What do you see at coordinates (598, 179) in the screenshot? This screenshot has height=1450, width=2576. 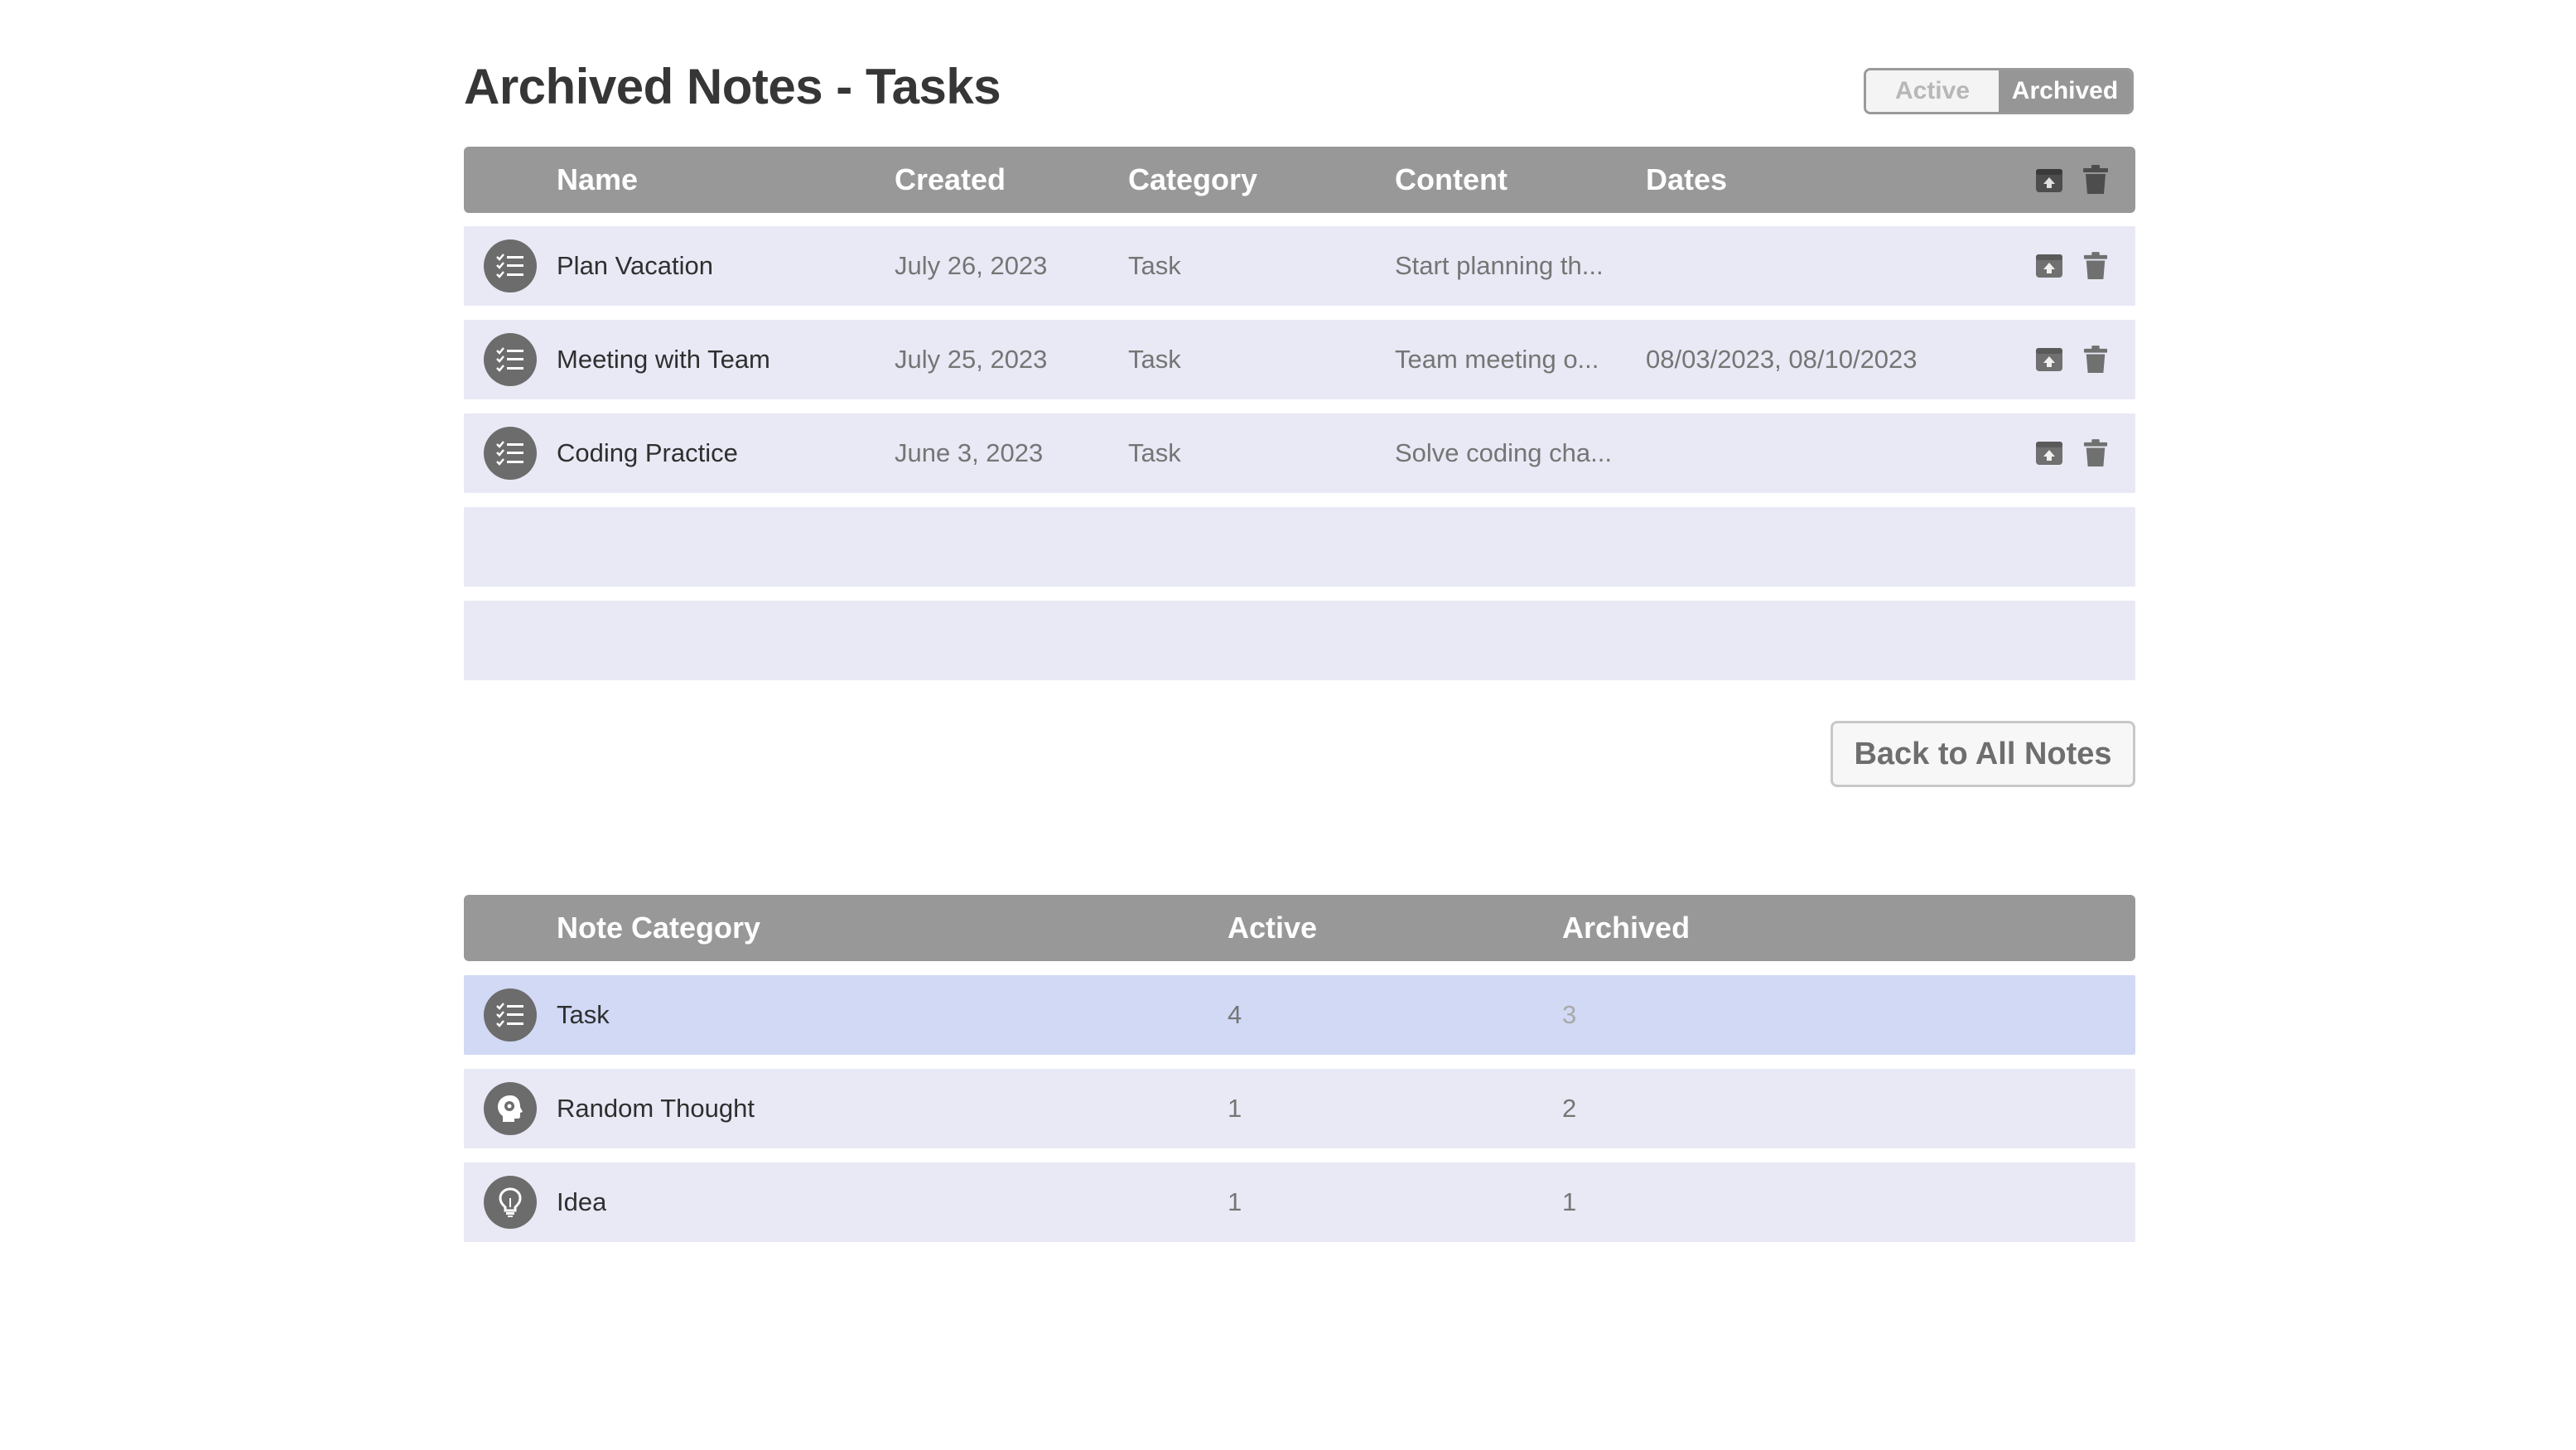 I see `header-name: Name` at bounding box center [598, 179].